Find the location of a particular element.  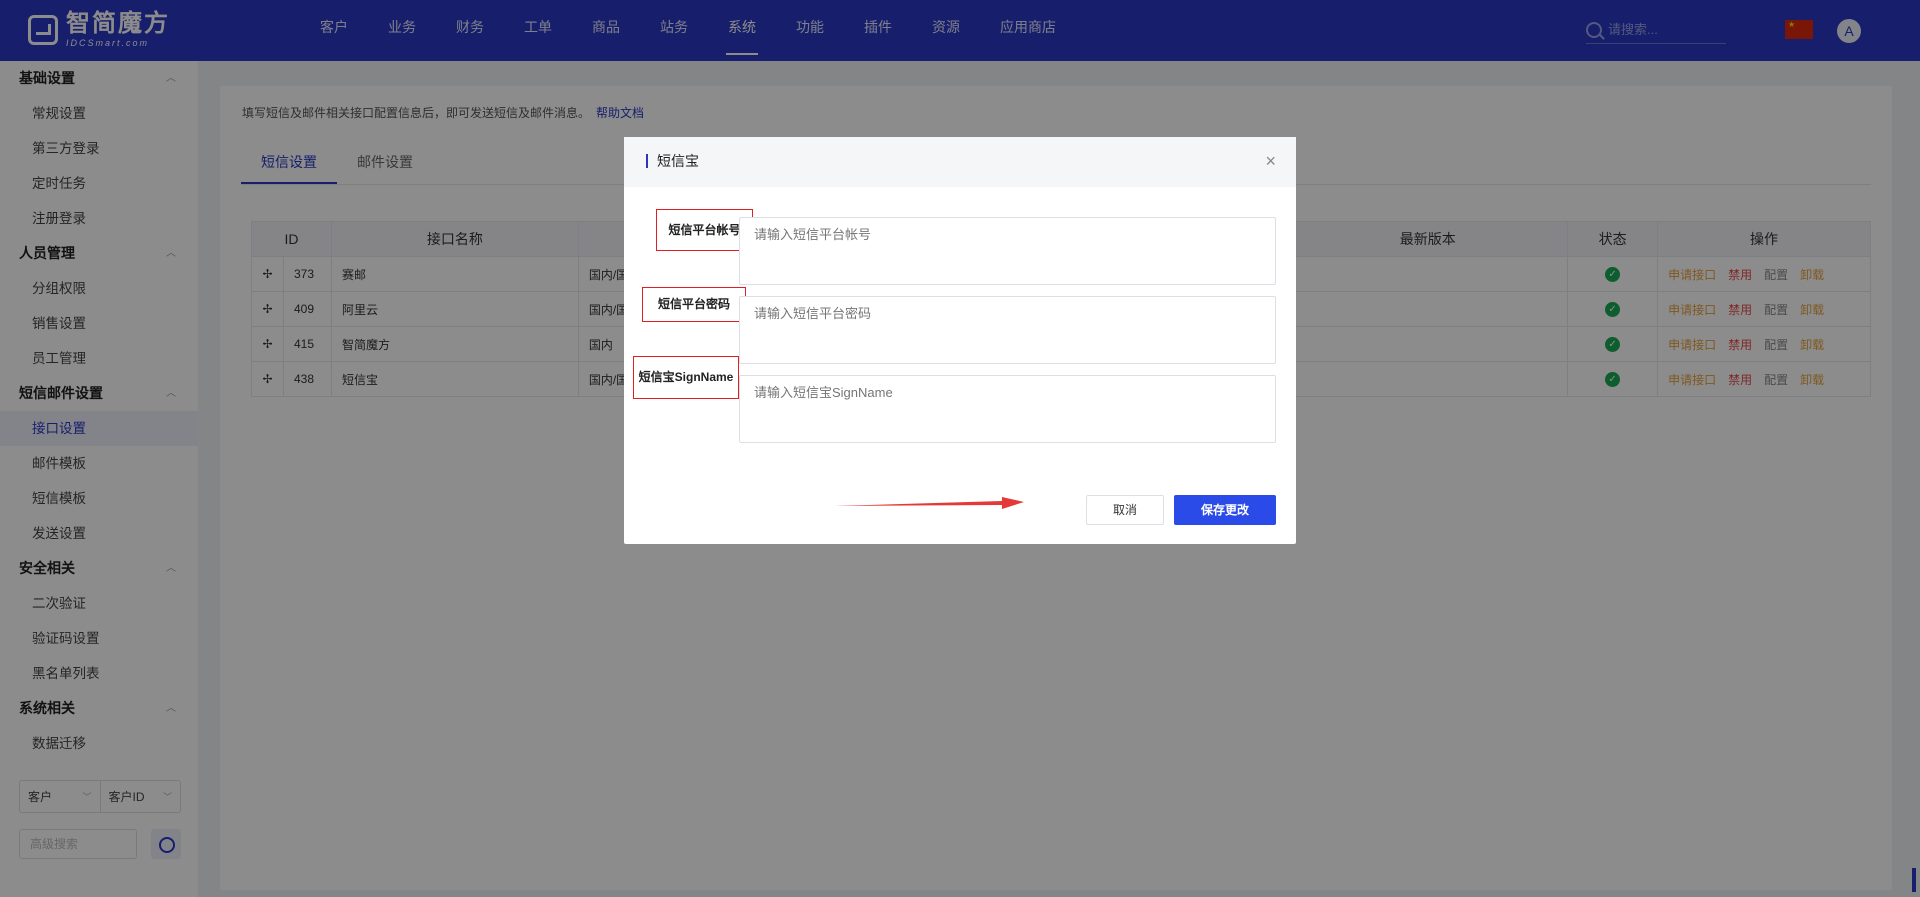

account-field is located at coordinates (1007, 251).